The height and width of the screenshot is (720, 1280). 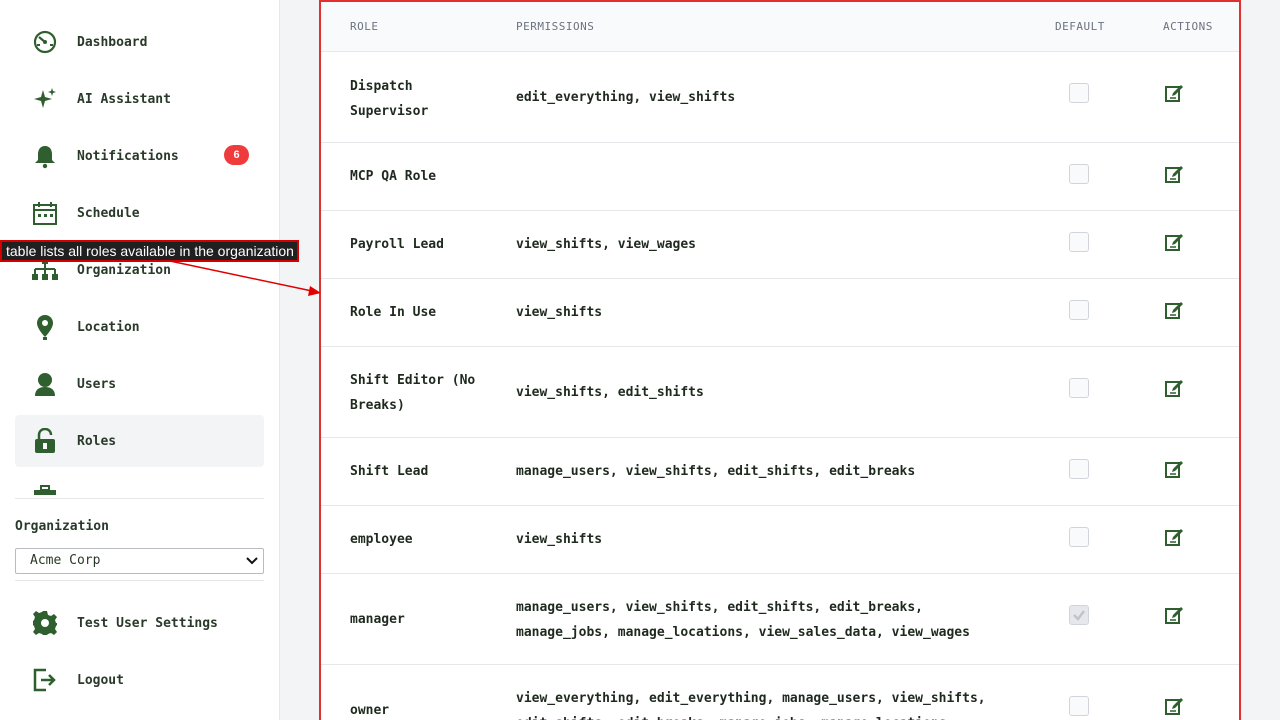 I want to click on sidebar-item-ai-assistant: AI Assistant, so click(x=139, y=99).